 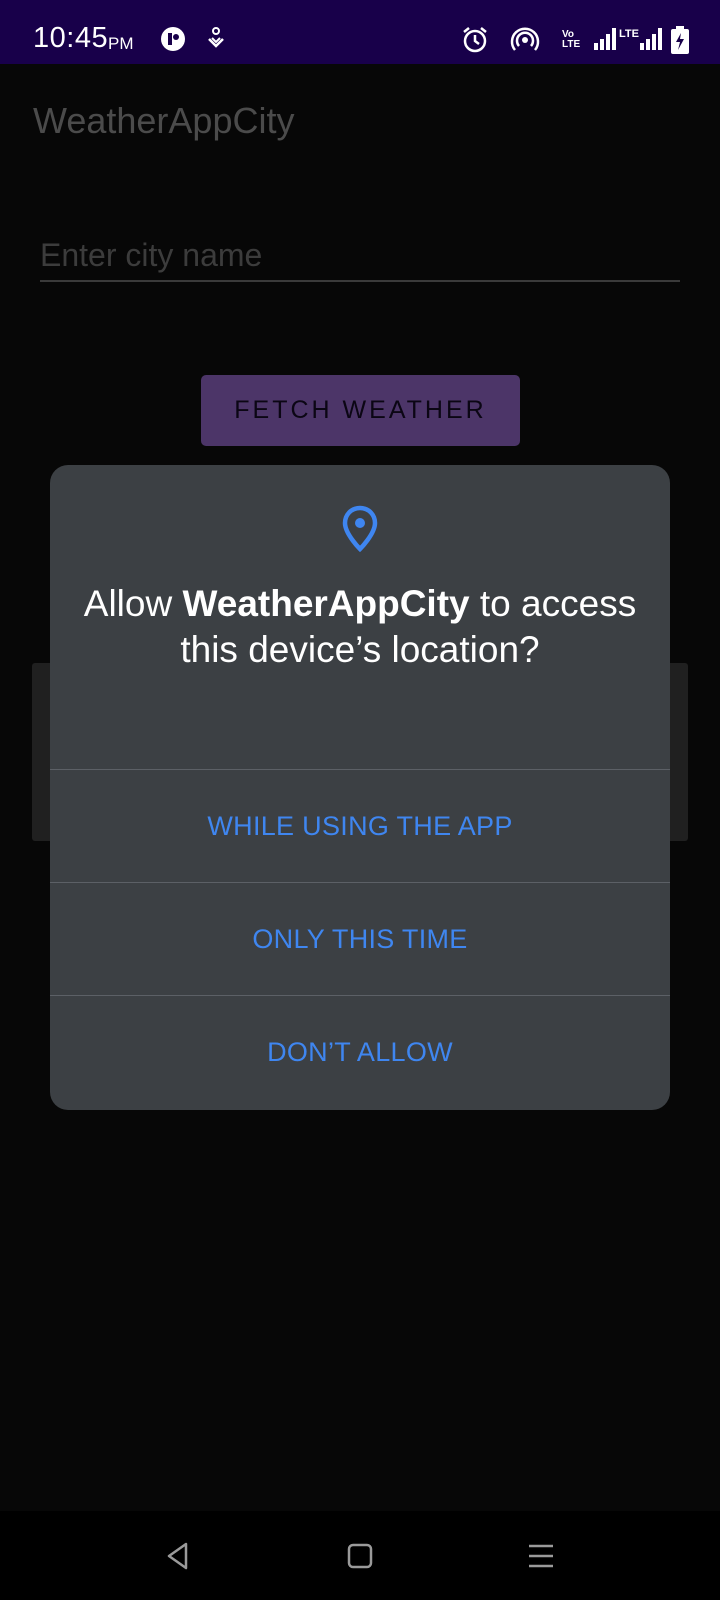 I want to click on dialog-message-prefix: Allow, so click(x=133, y=603).